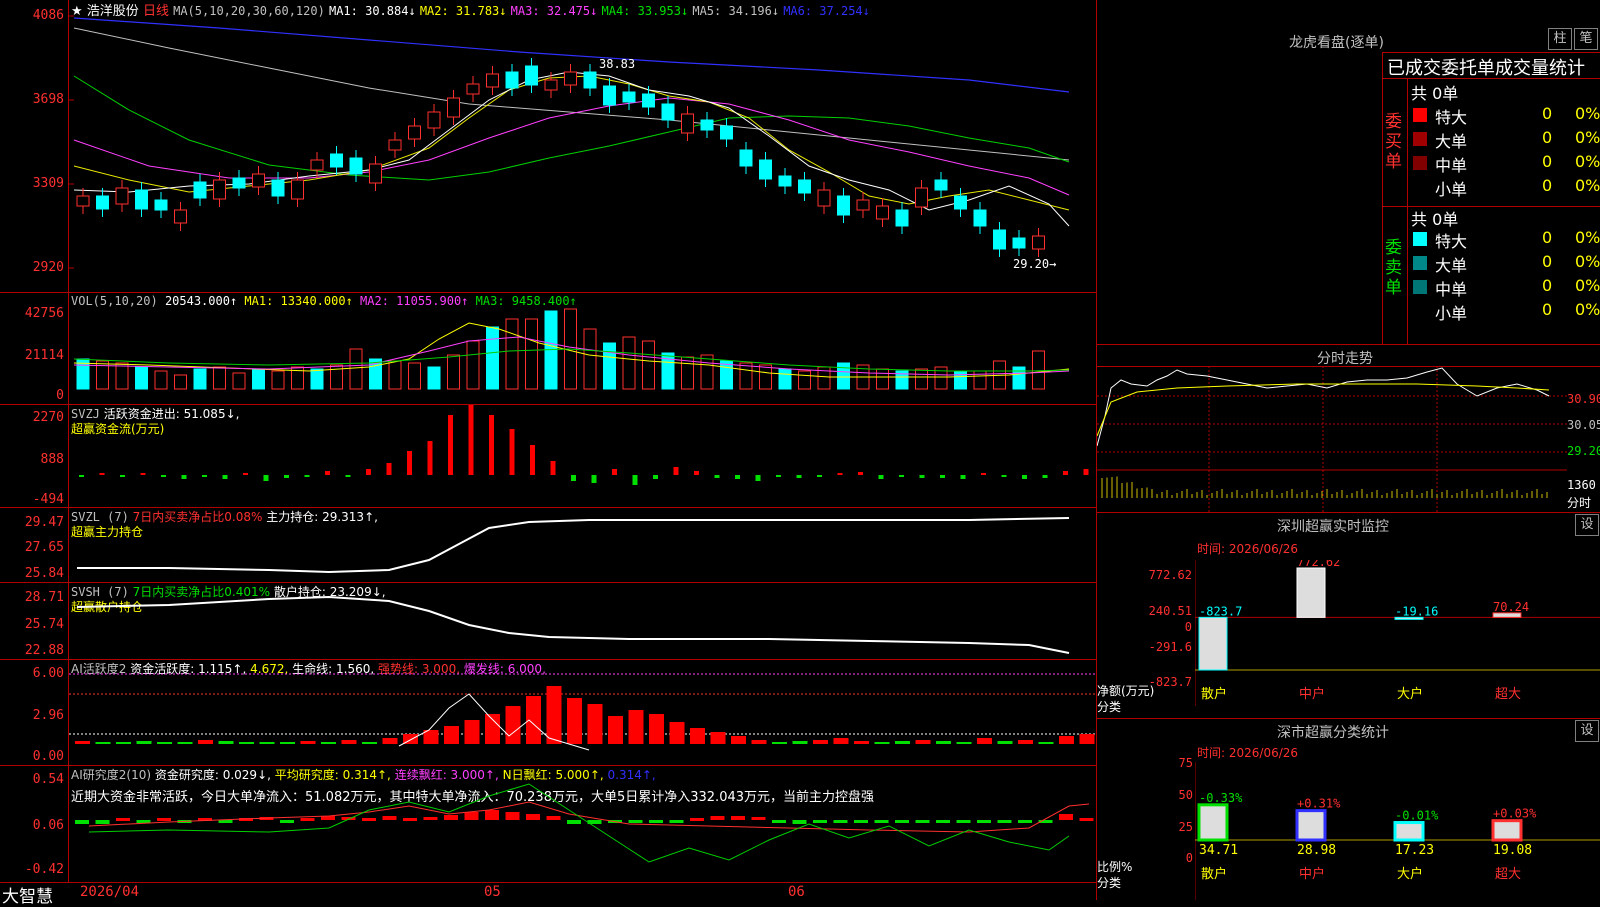  What do you see at coordinates (1451, 265) in the screenshot?
I see `order-size-label: 大单` at bounding box center [1451, 265].